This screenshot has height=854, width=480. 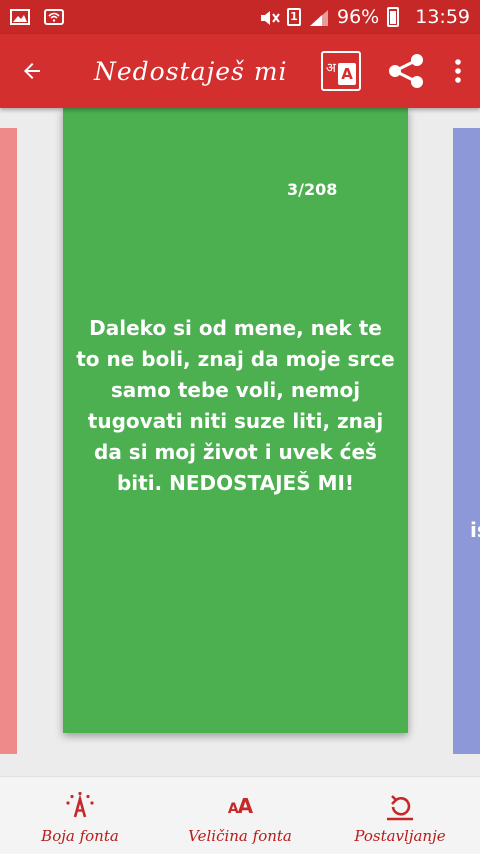 I want to click on clock: 13:59, so click(x=442, y=17).